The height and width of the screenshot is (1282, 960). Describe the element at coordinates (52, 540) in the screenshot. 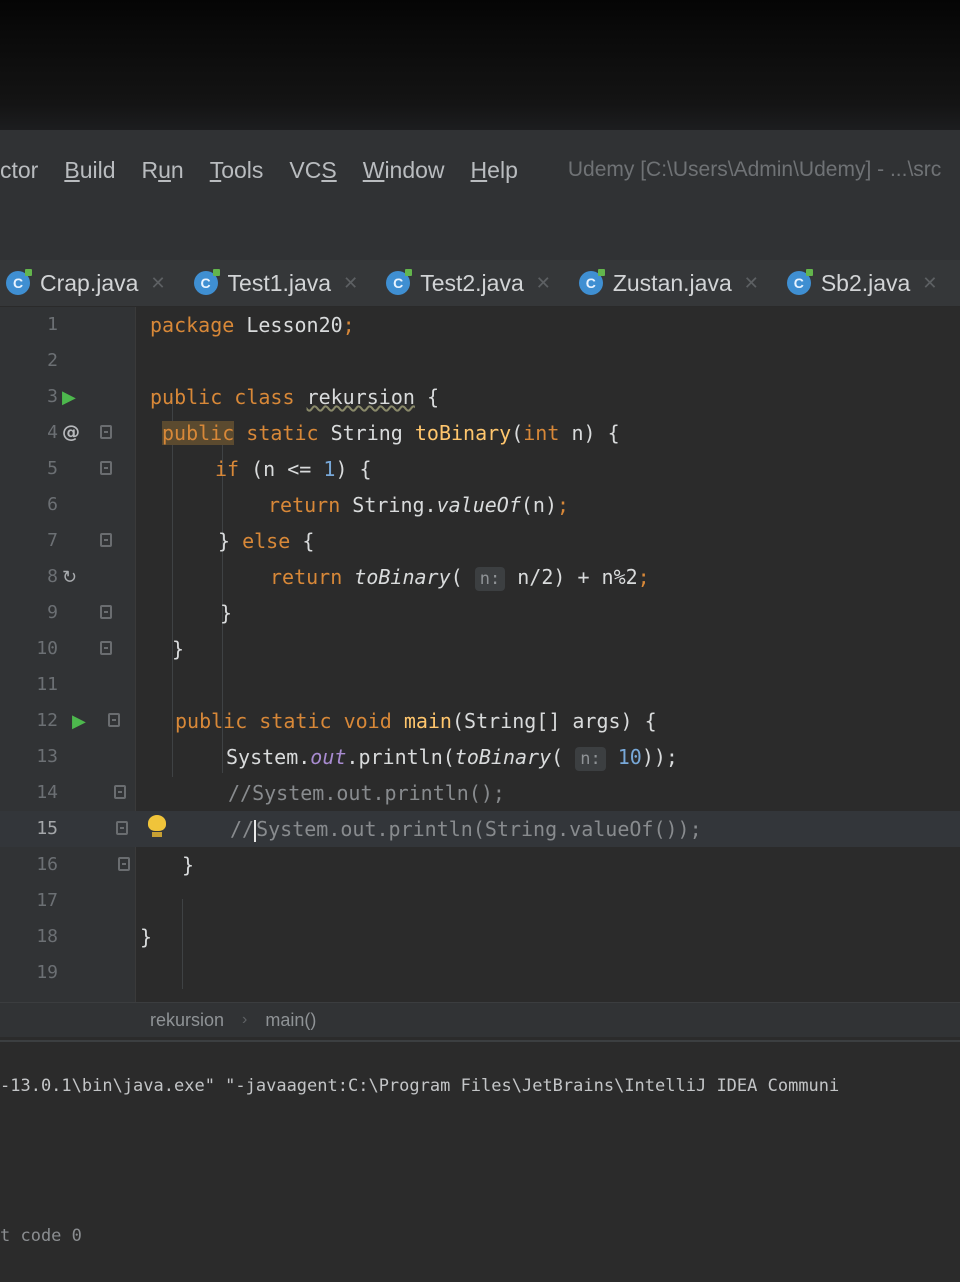

I see `line-number: 7` at that location.